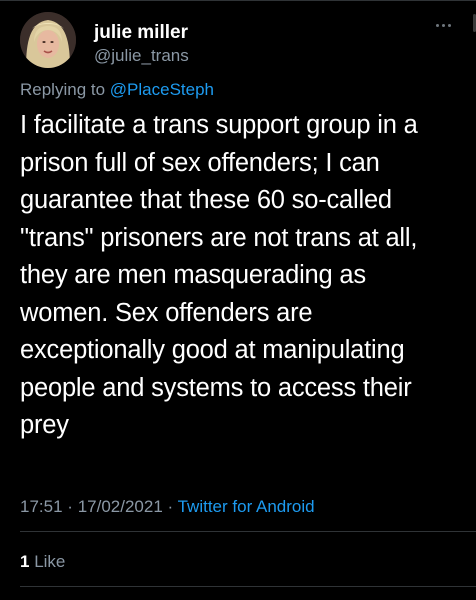  What do you see at coordinates (141, 56) in the screenshot?
I see `user-handle: @julie_trans` at bounding box center [141, 56].